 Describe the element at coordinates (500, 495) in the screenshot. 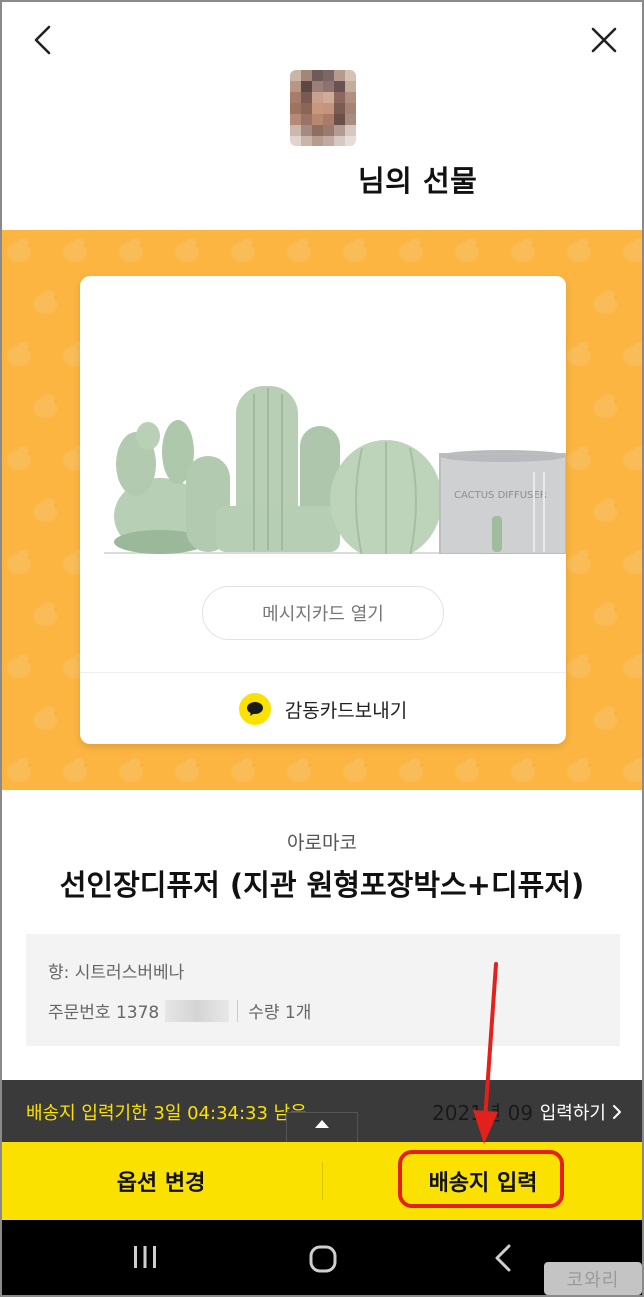

I see `product-photo-text: CACTUS DIFFUSER` at that location.